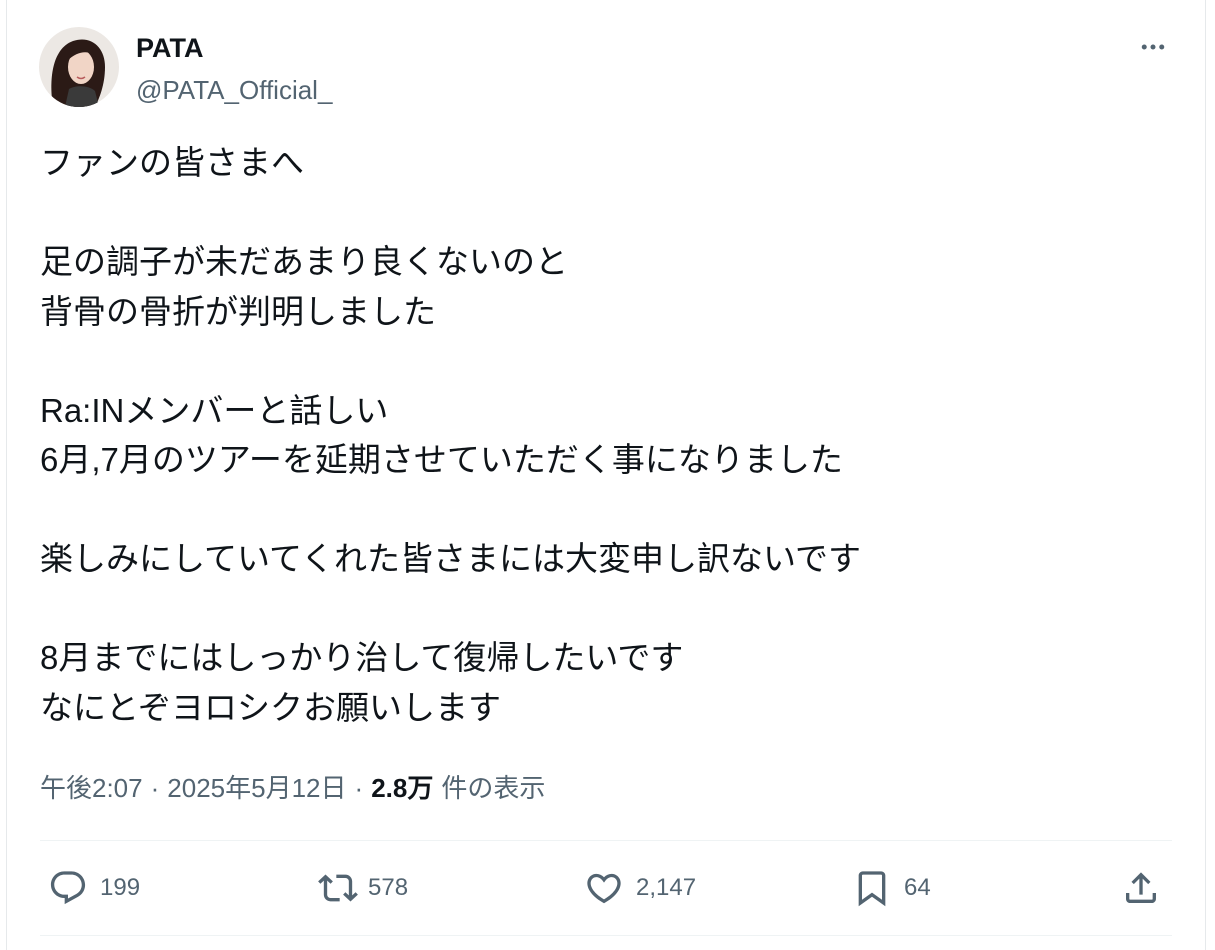 The height and width of the screenshot is (950, 1215). I want to click on tweet-meta: 午後2:07 · 2025年5月12日 · 2.8万 件の表示, so click(292, 788).